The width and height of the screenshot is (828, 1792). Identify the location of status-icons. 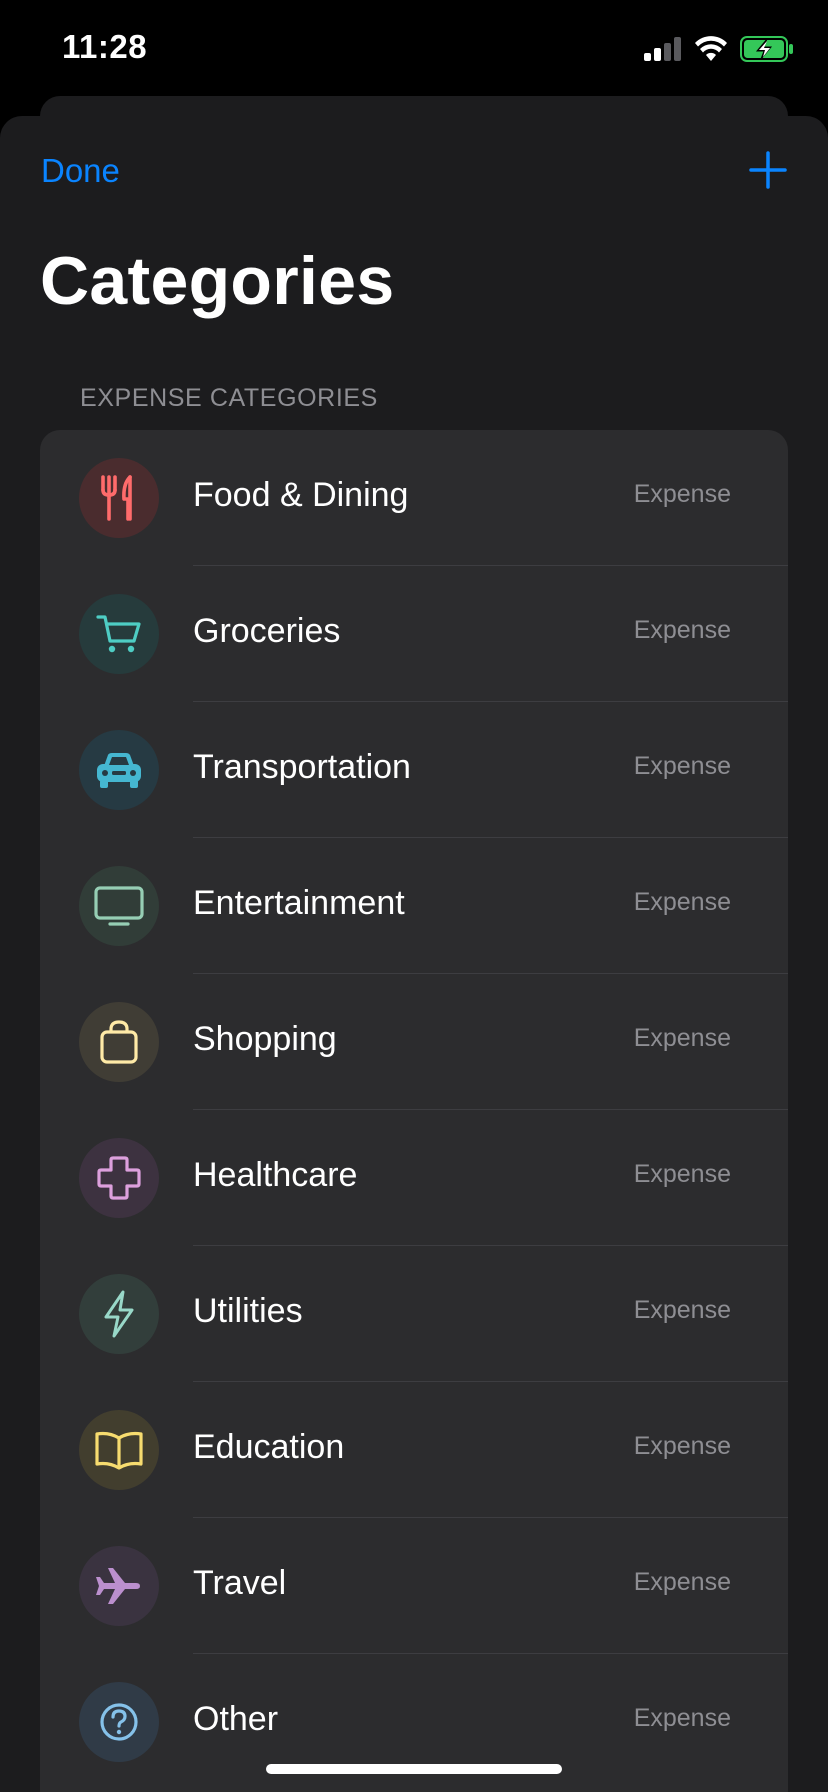
(719, 51).